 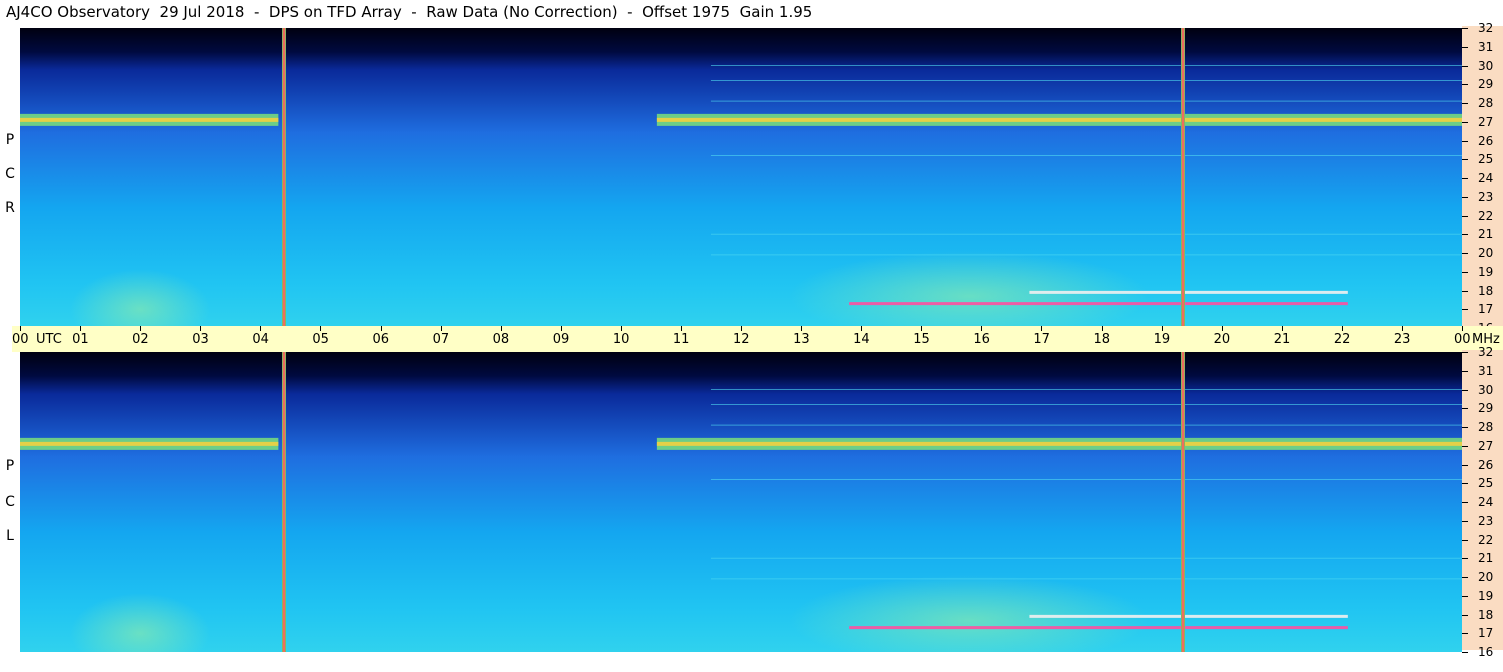 What do you see at coordinates (1041, 339) in the screenshot?
I see `time-tick-label: 17` at bounding box center [1041, 339].